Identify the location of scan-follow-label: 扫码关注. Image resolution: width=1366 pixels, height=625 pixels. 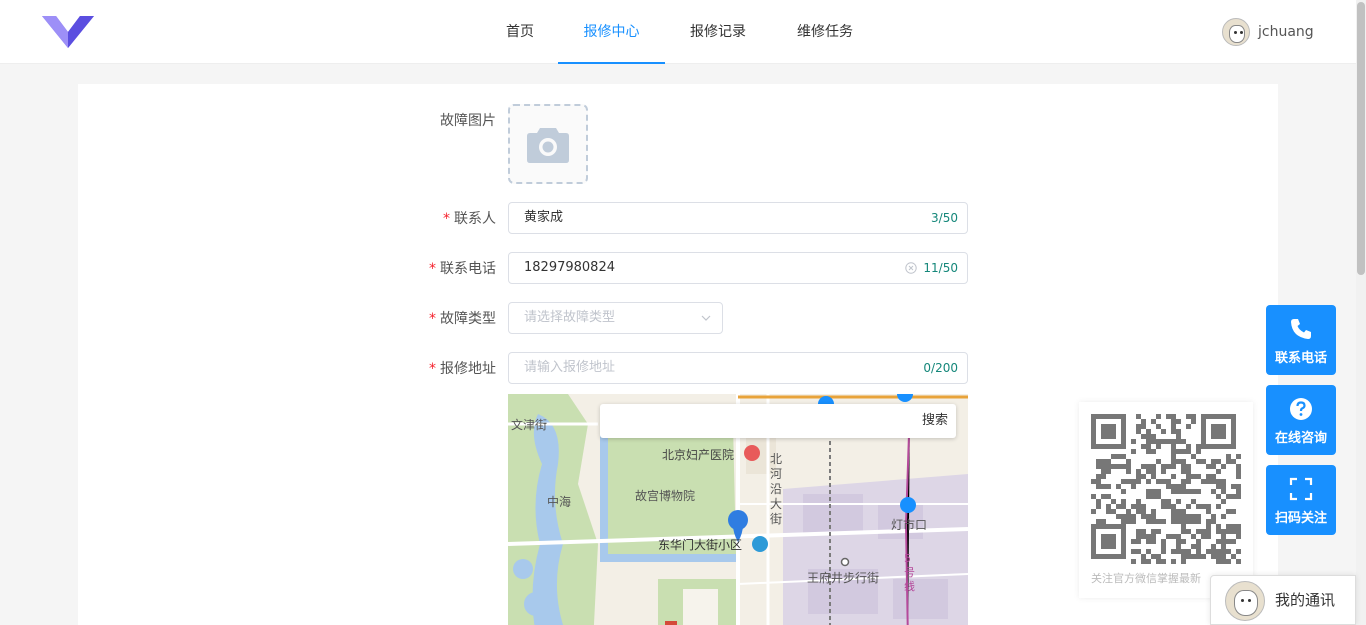
(1300, 518).